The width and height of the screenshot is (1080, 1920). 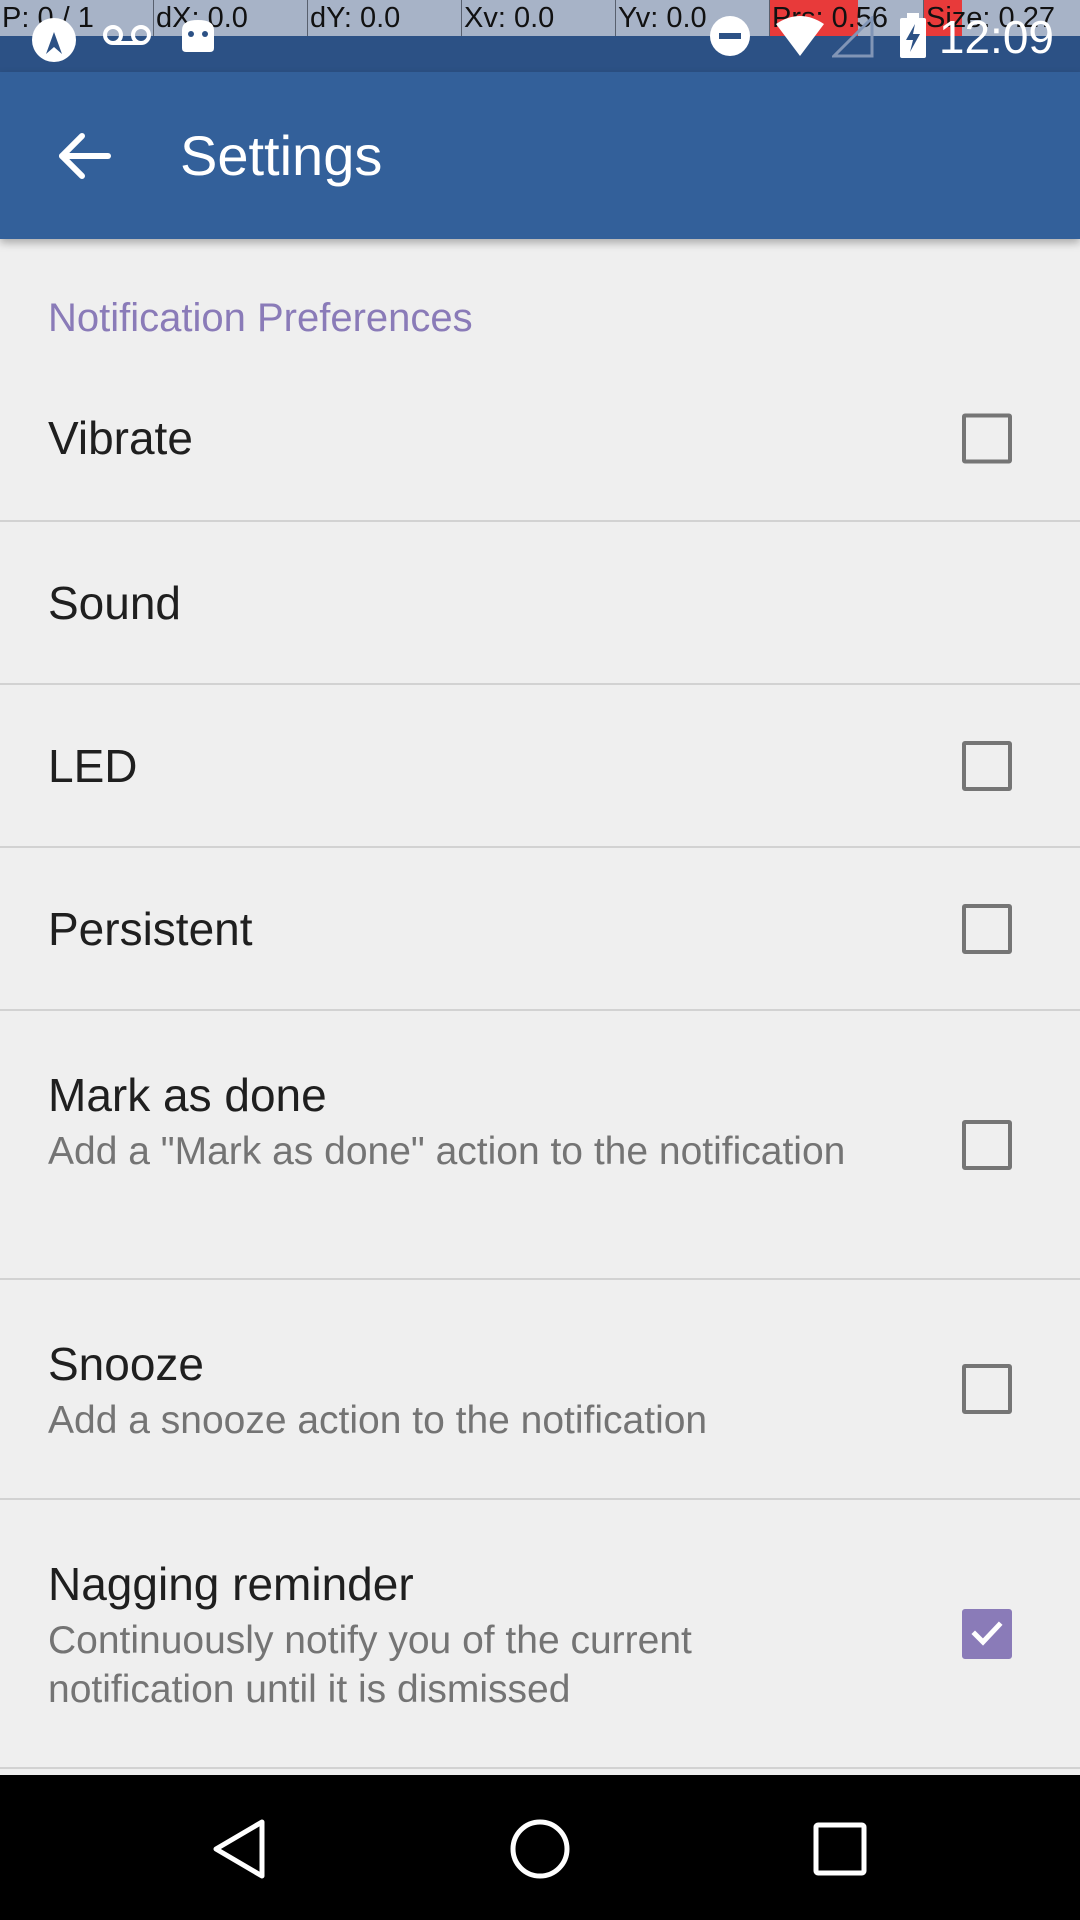 I want to click on pref-row-vibrate: Vibrate, so click(x=540, y=441).